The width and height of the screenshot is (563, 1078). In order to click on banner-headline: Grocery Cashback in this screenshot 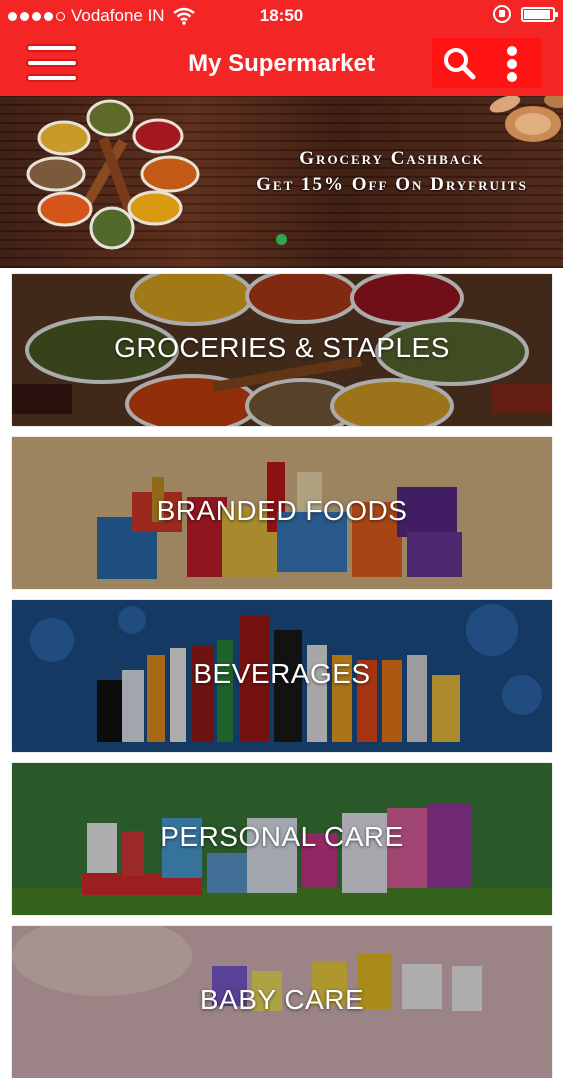, I will do `click(392, 158)`.